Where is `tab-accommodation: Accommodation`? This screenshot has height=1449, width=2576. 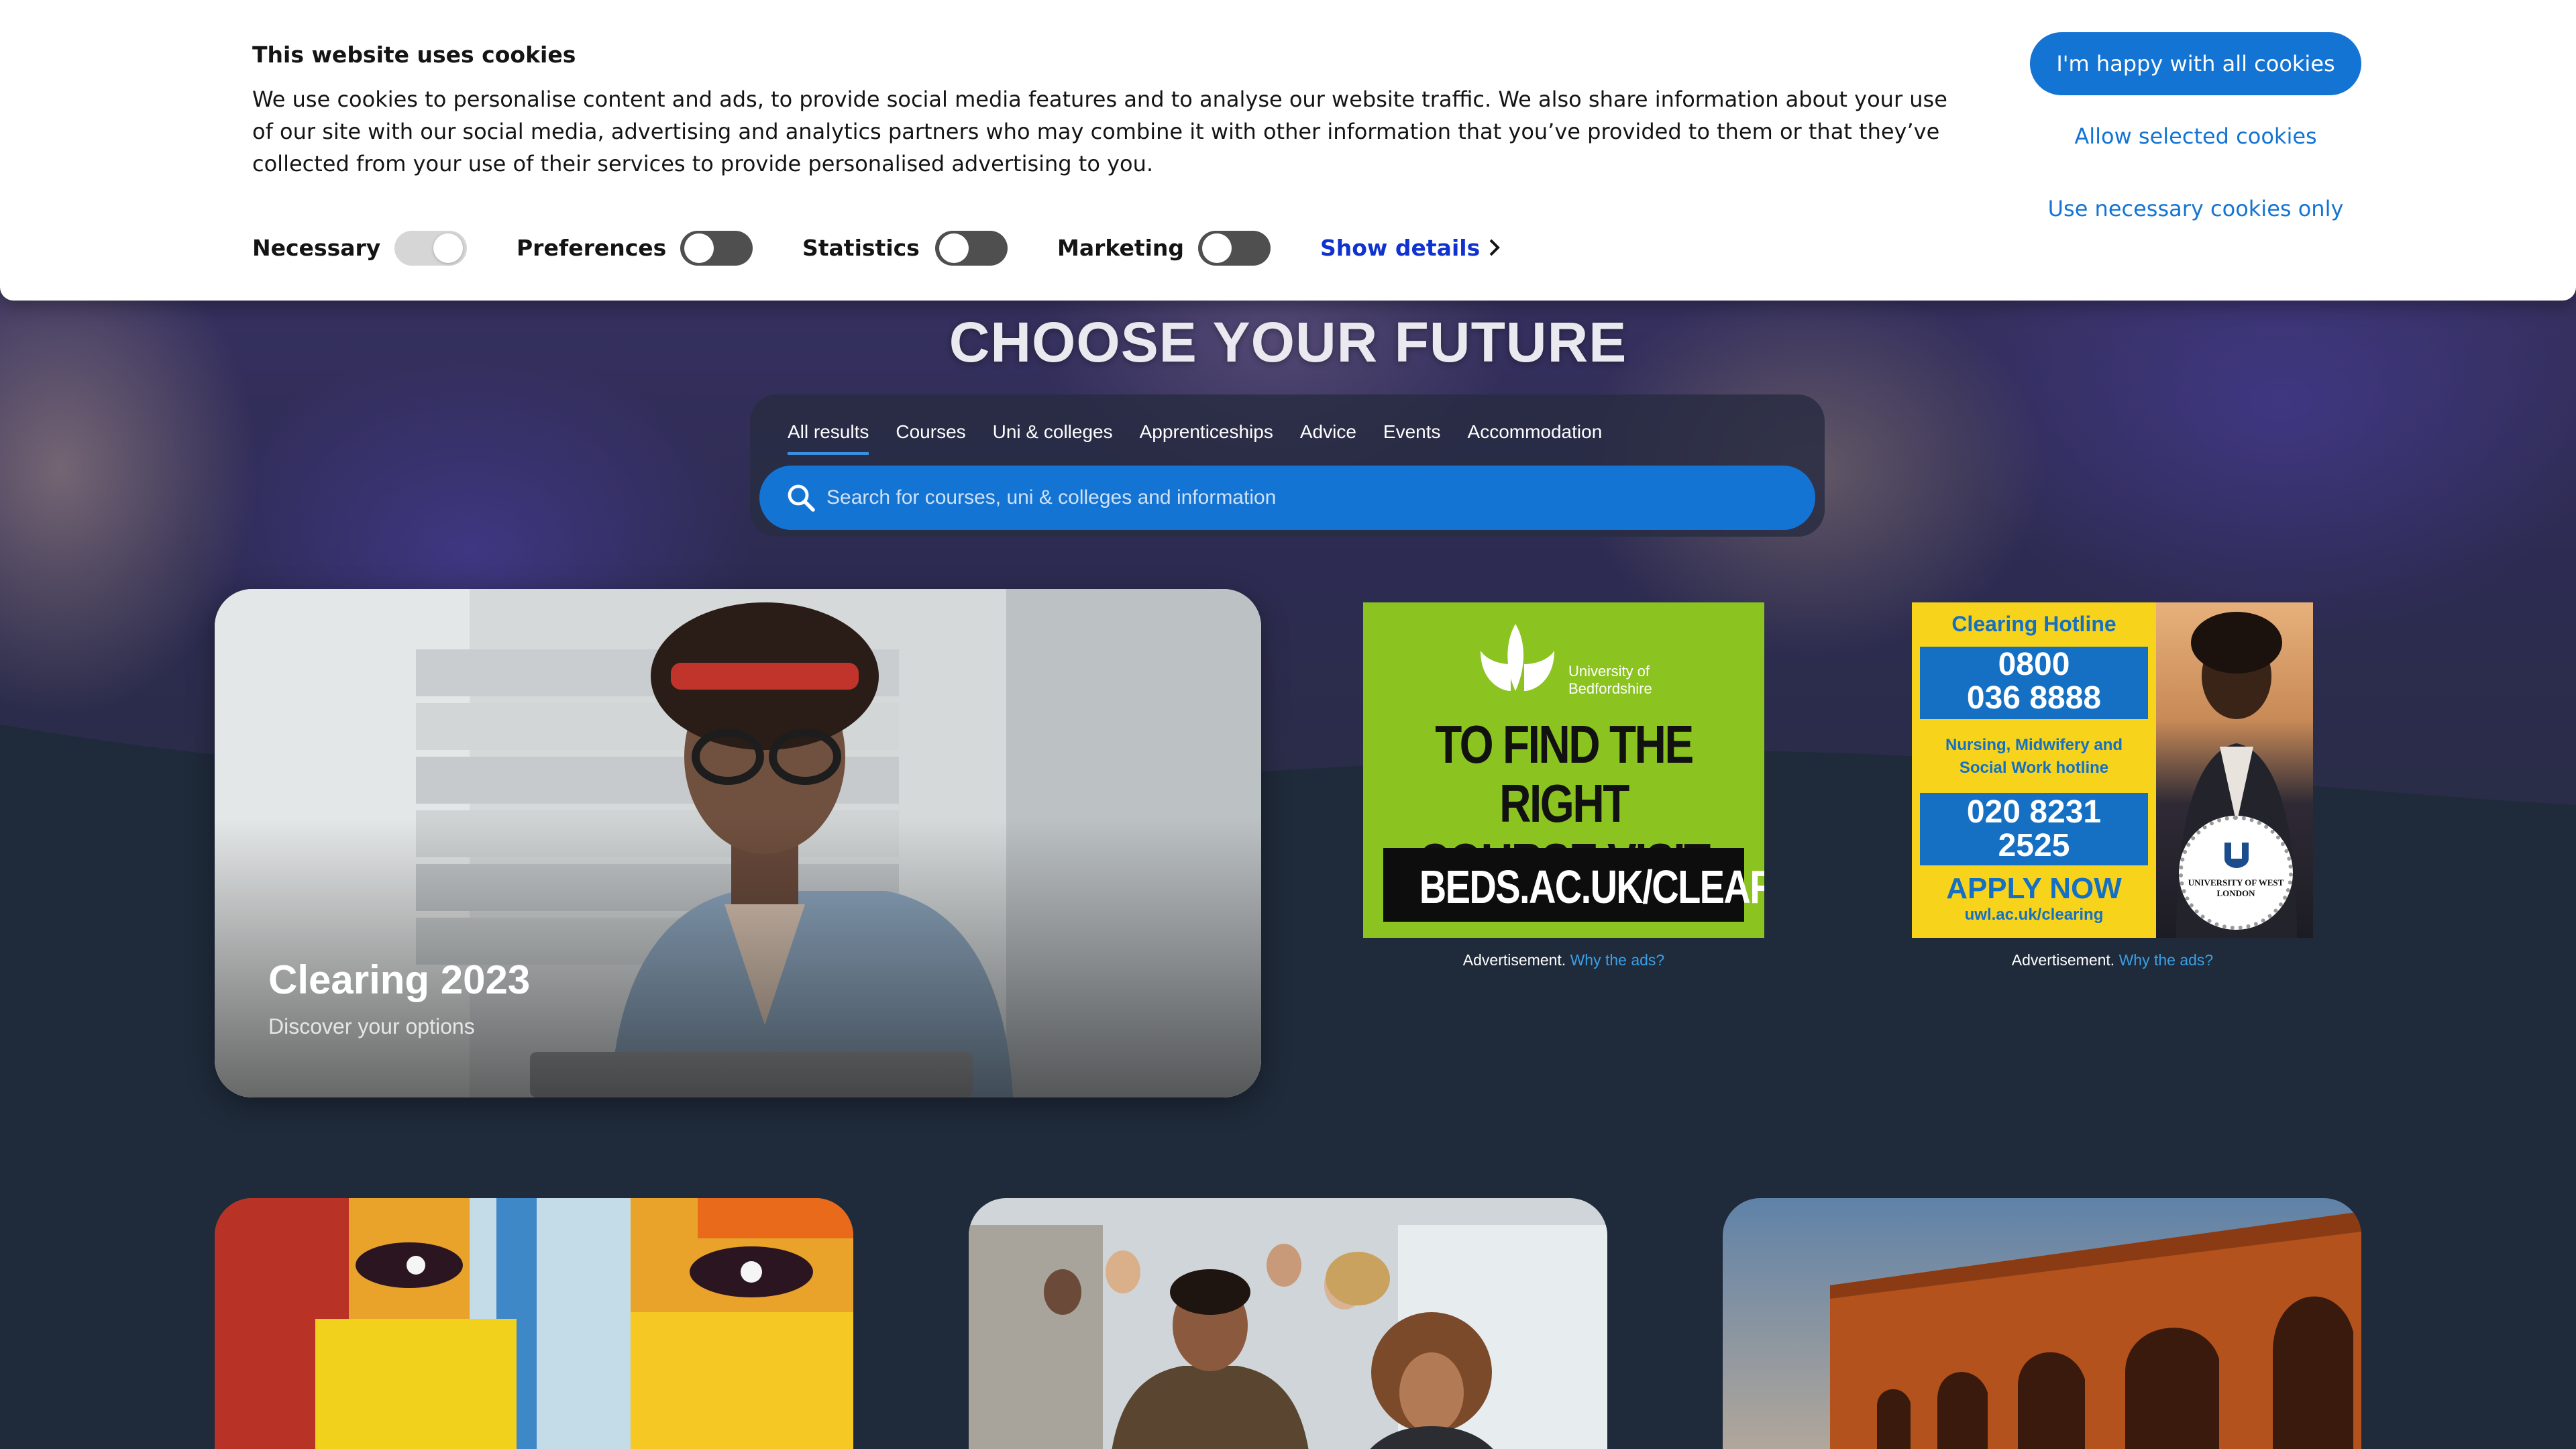
tab-accommodation: Accommodation is located at coordinates (1535, 438).